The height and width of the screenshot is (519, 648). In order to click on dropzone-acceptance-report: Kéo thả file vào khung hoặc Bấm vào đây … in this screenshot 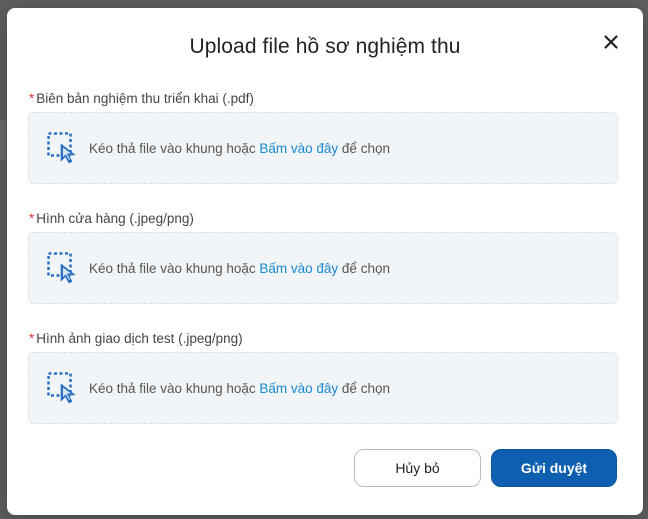, I will do `click(323, 148)`.